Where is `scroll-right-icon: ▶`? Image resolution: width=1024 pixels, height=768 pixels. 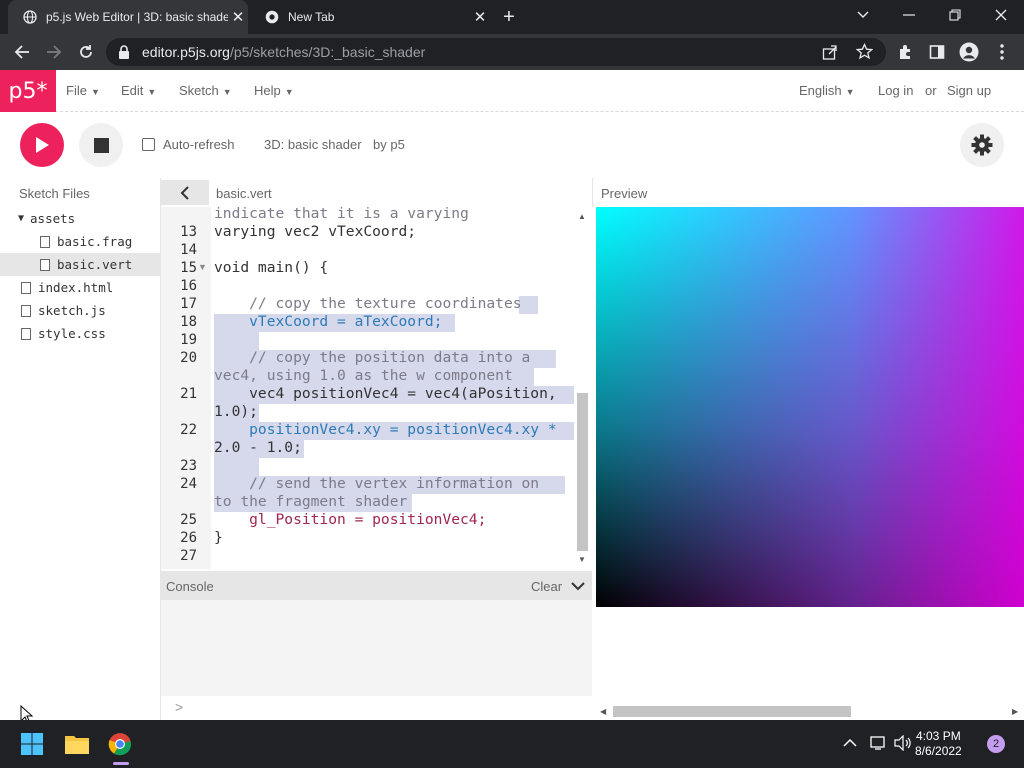
scroll-right-icon: ▶ is located at coordinates (1015, 711).